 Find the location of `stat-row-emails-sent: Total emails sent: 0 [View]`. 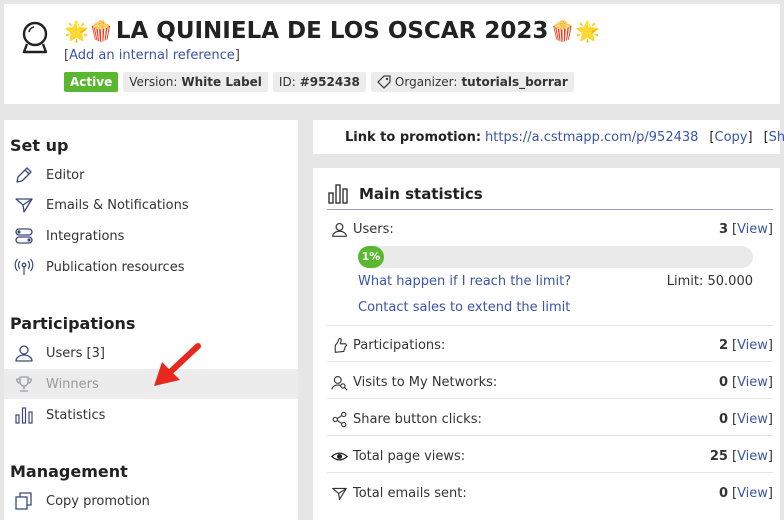

stat-row-emails-sent: Total emails sent: 0 [View] is located at coordinates (550, 493).